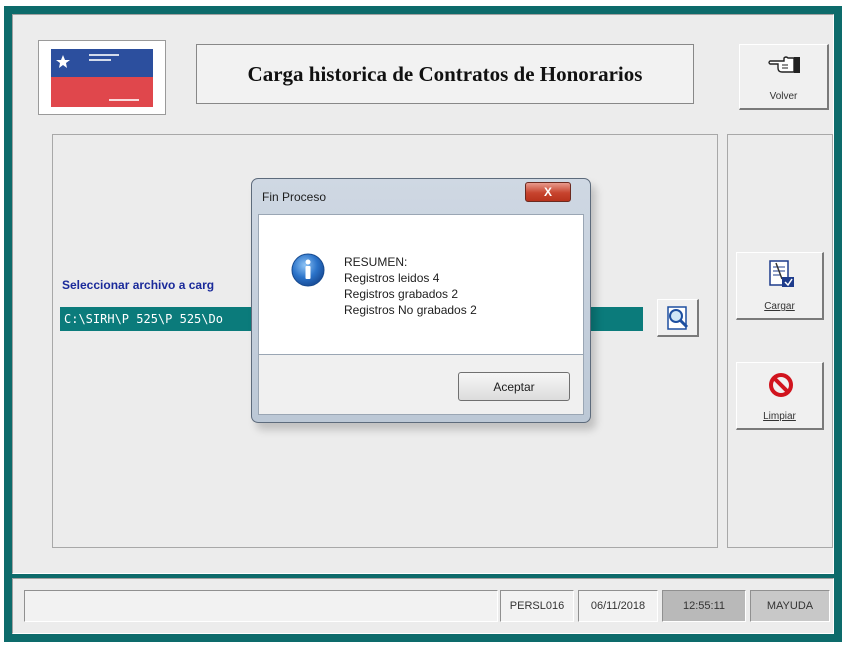 The height and width of the screenshot is (648, 846). What do you see at coordinates (704, 606) in the screenshot?
I see `status-time: 12:55:11` at bounding box center [704, 606].